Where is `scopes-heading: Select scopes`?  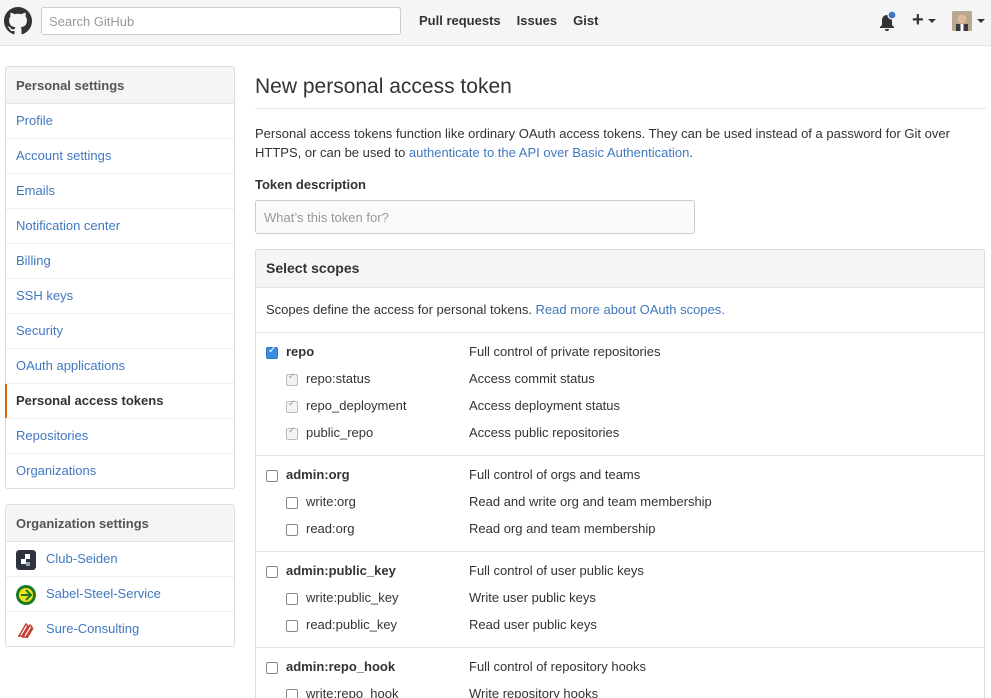 scopes-heading: Select scopes is located at coordinates (620, 269).